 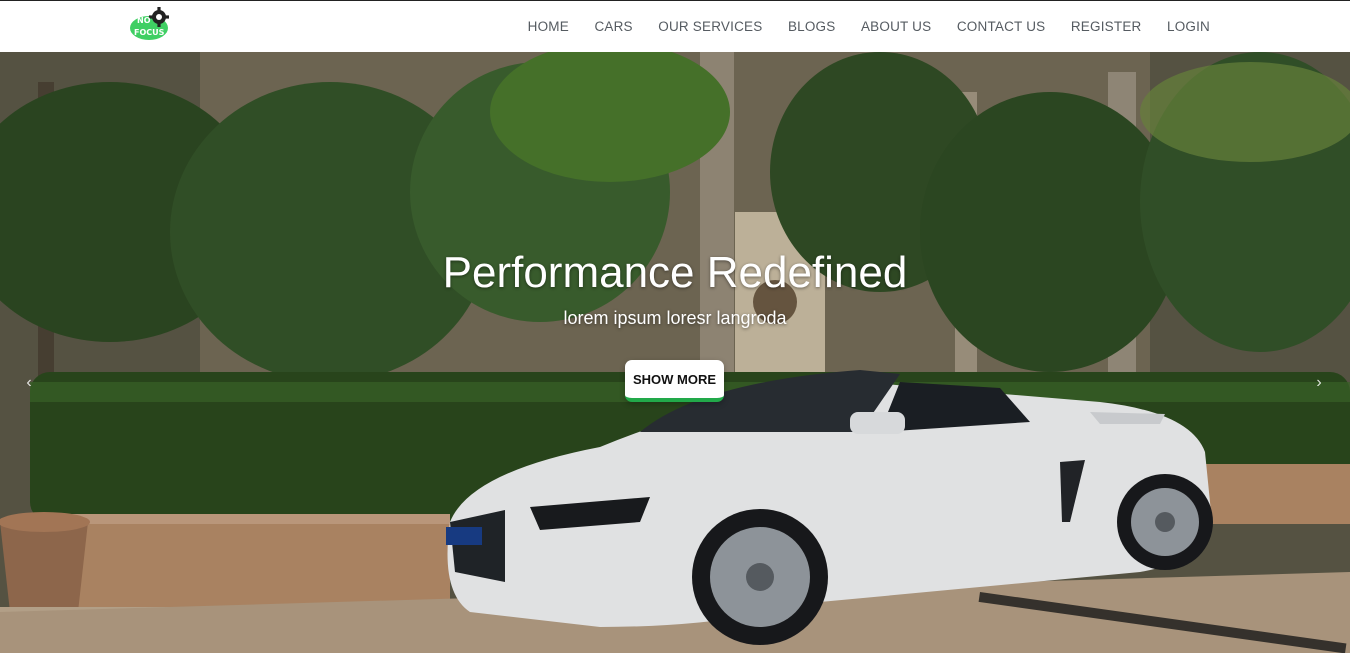 What do you see at coordinates (675, 318) in the screenshot?
I see `hero-subtitle: lorem ipsum loresr langroda` at bounding box center [675, 318].